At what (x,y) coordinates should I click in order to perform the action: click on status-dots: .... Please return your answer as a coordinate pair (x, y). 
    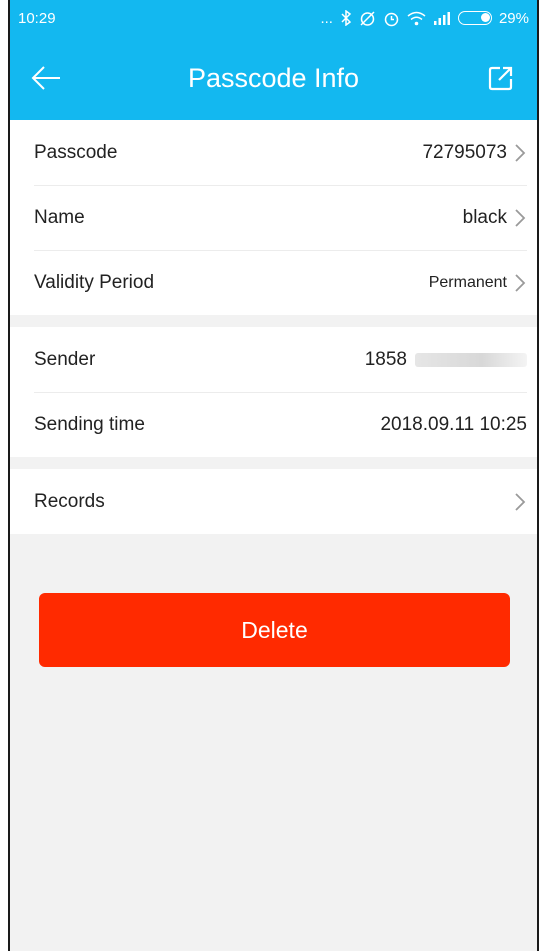
    Looking at the image, I should click on (326, 18).